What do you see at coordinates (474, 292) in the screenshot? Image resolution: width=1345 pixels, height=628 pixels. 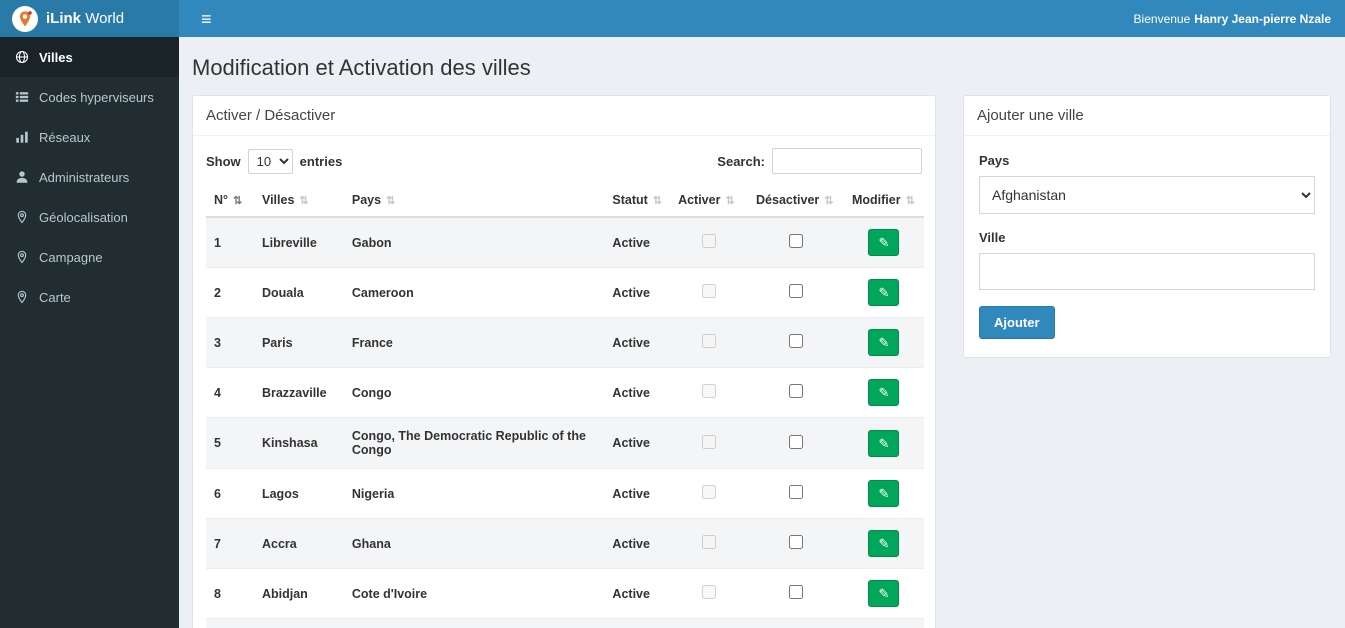 I see `cell-pays: Cameroon` at bounding box center [474, 292].